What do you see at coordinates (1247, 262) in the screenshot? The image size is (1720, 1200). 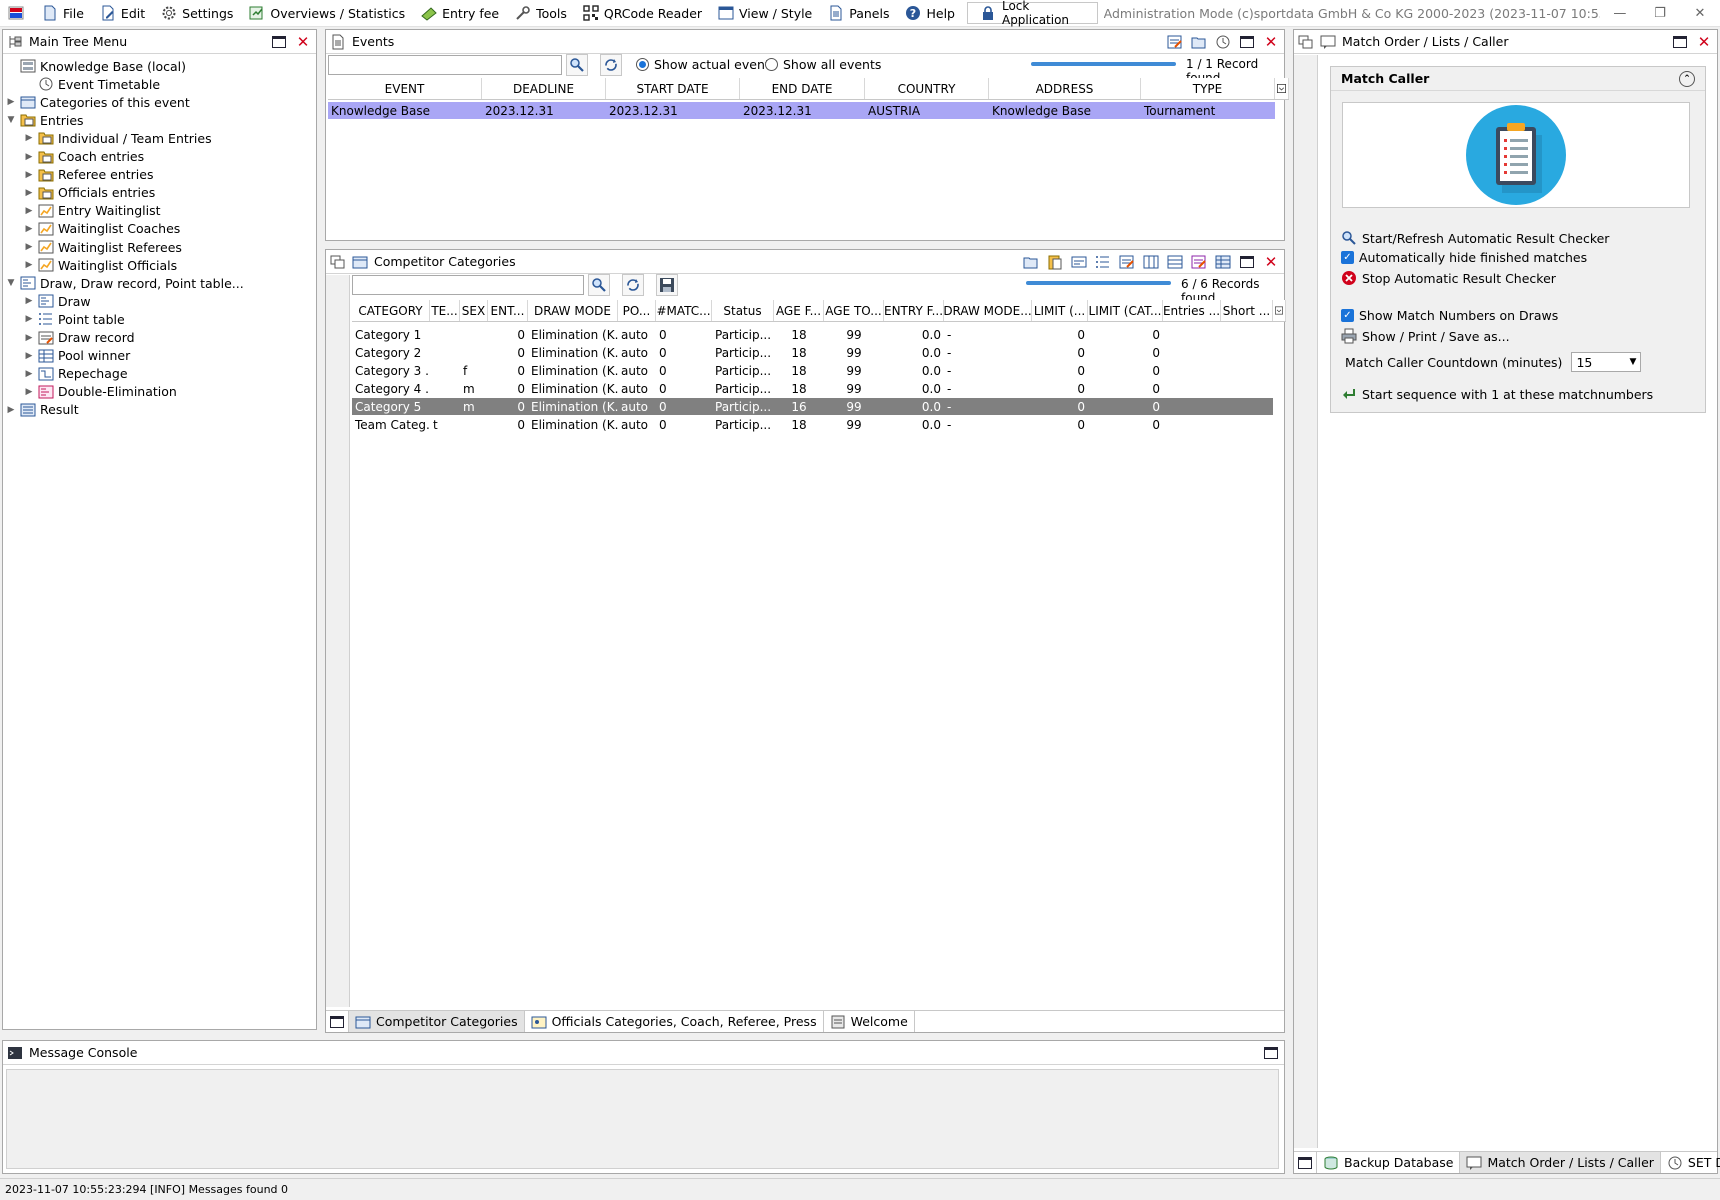 I see `categories-maximize-button` at bounding box center [1247, 262].